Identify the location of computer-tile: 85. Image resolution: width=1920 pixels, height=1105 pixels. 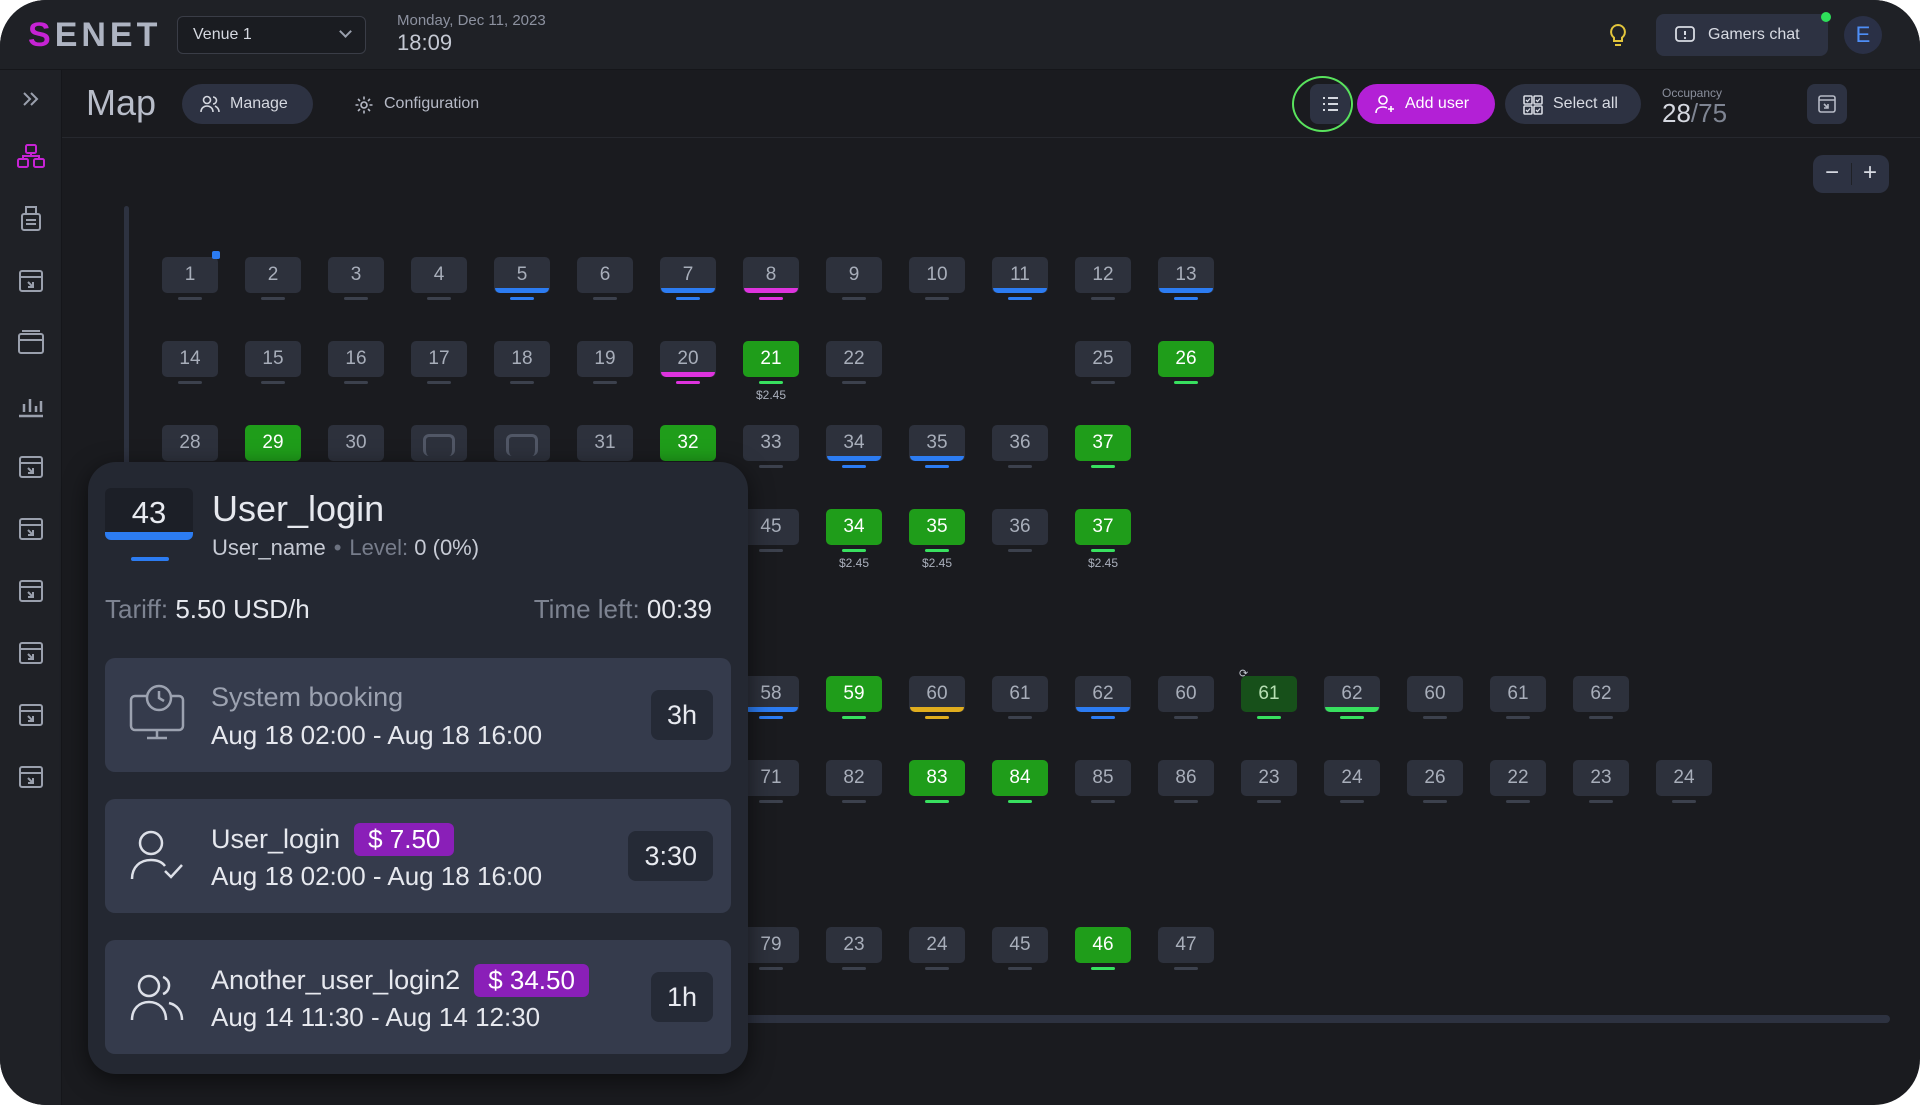
(1103, 781).